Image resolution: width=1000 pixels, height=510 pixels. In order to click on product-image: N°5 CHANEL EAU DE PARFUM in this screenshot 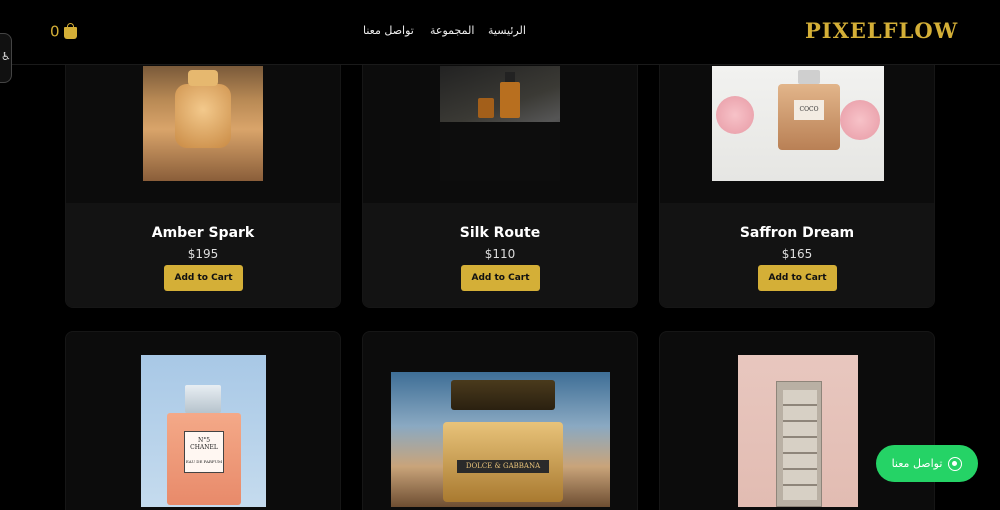, I will do `click(203, 431)`.